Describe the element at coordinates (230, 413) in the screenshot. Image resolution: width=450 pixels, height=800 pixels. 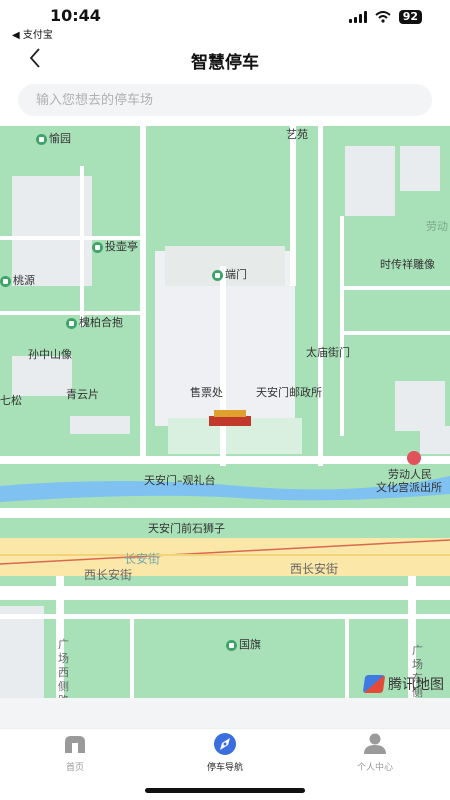
I see `tiananmen-roof` at that location.